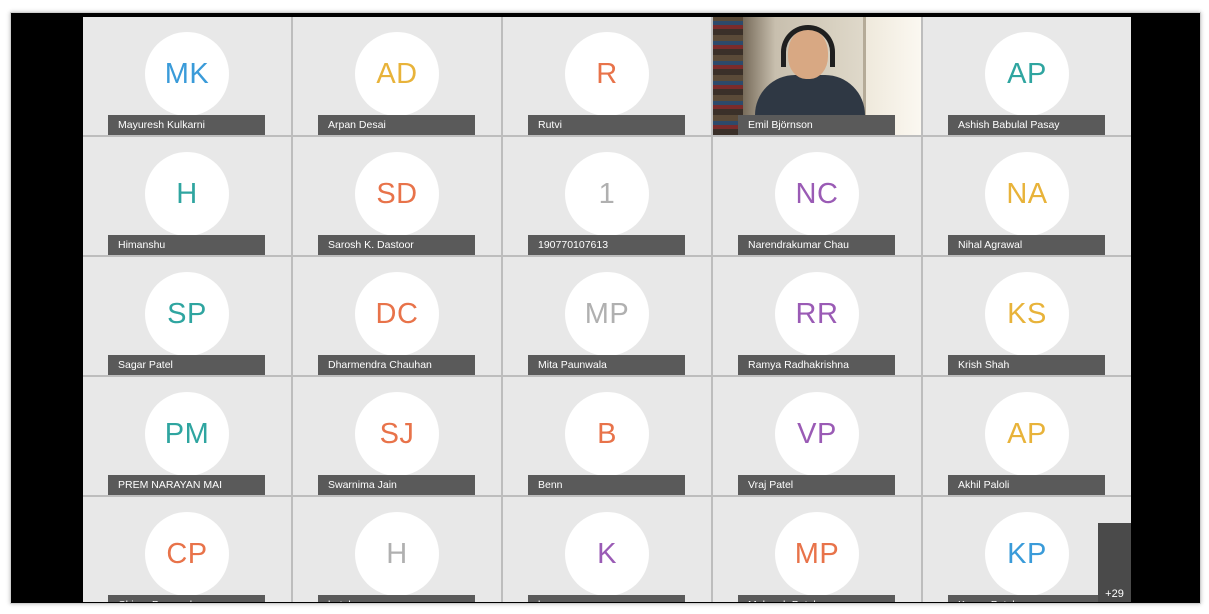 This screenshot has height=614, width=1209. I want to click on participant-tile: RR Ramya Radhakrishna, so click(817, 316).